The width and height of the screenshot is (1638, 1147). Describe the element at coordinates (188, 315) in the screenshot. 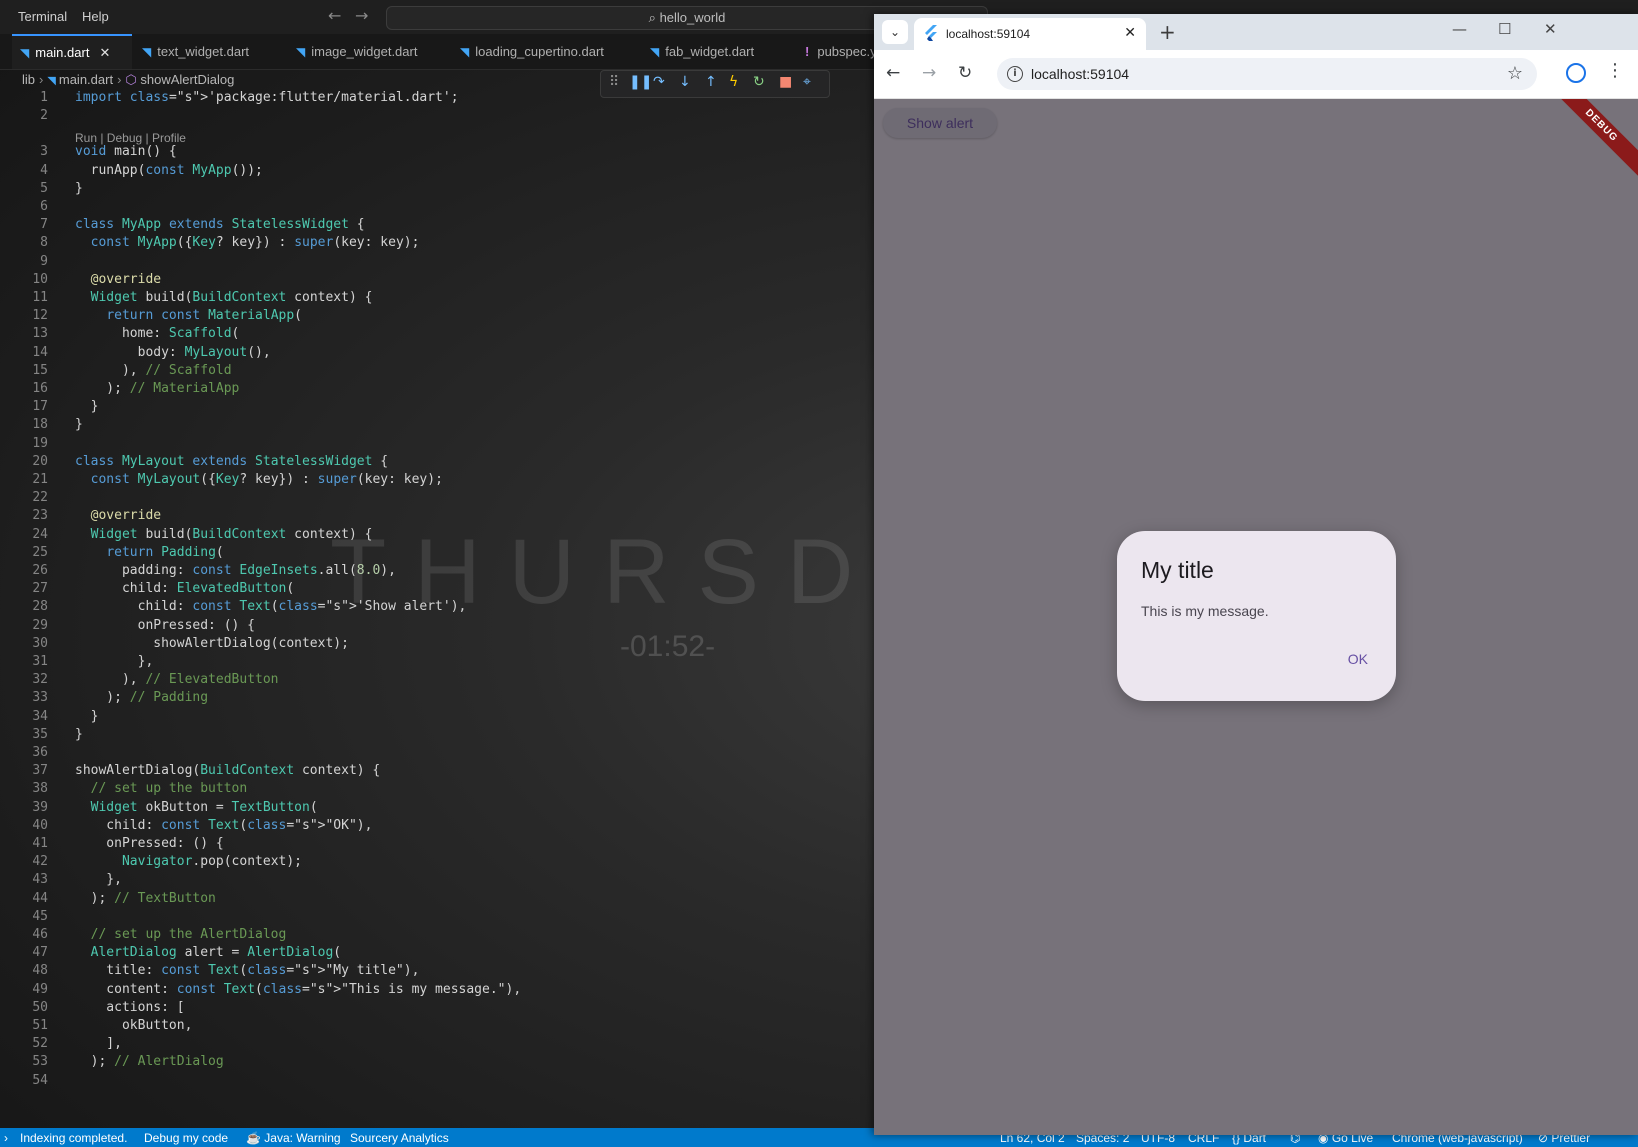

I see `code-line: return const MaterialApp(` at that location.